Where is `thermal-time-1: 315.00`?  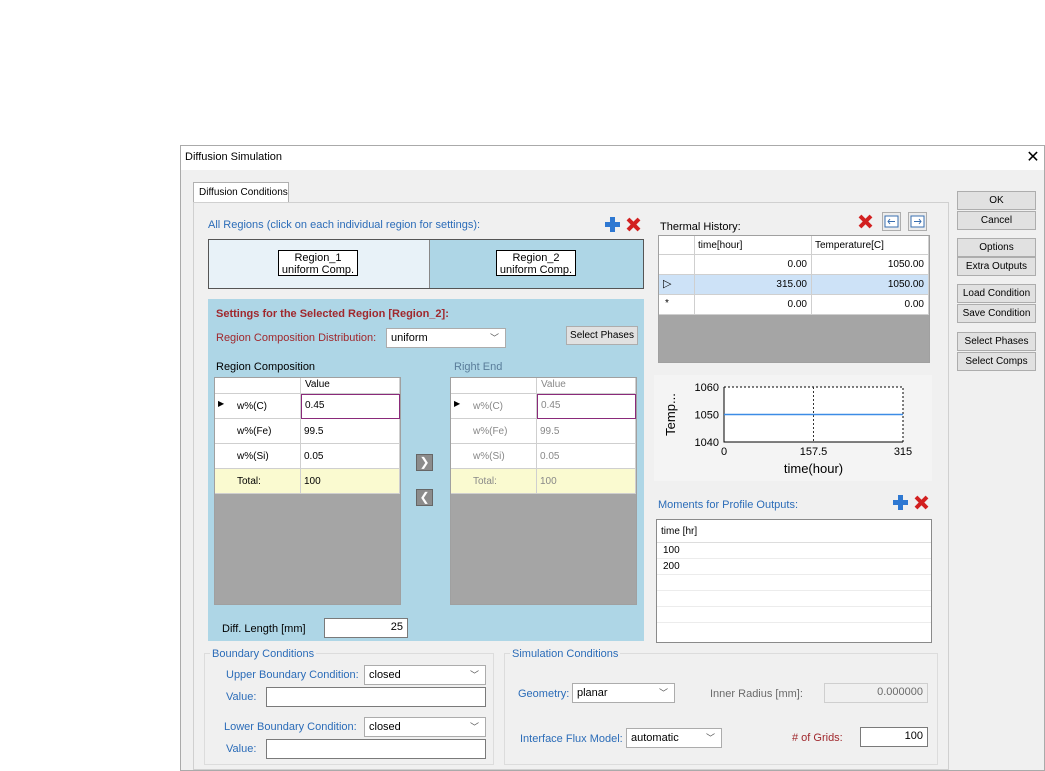 thermal-time-1: 315.00 is located at coordinates (753, 285).